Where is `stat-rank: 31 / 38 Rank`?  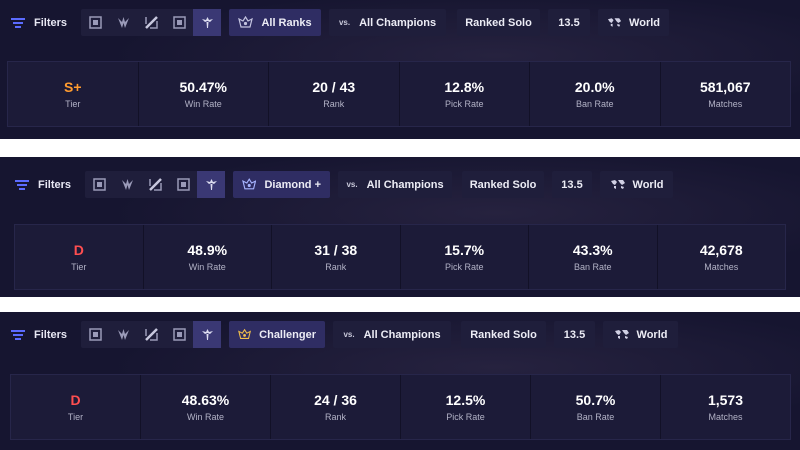
stat-rank: 31 / 38 Rank is located at coordinates (336, 257).